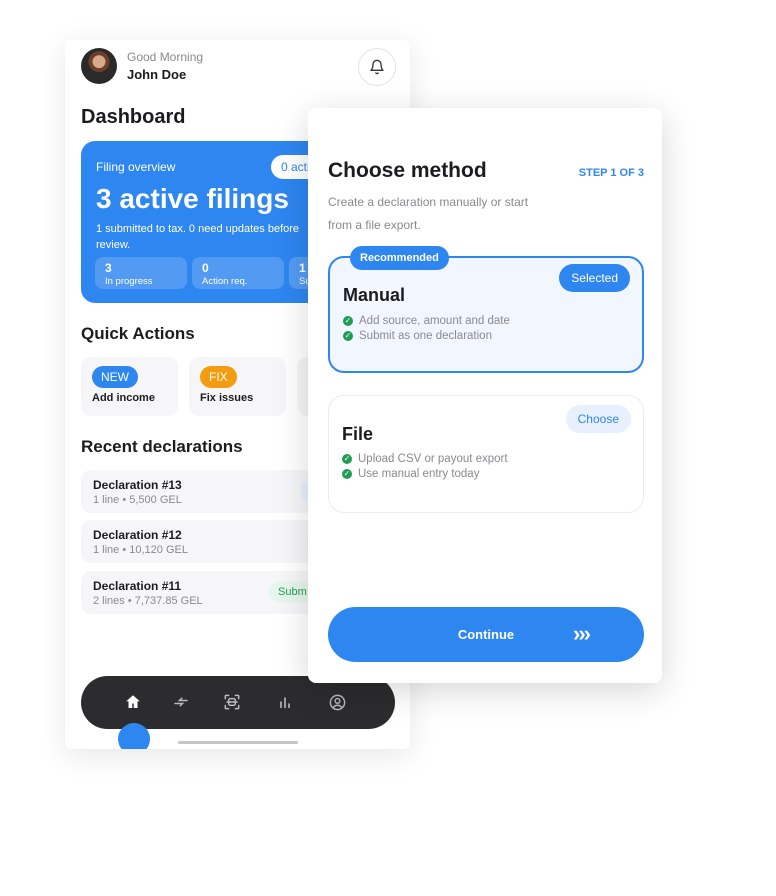 The height and width of the screenshot is (896, 776). What do you see at coordinates (138, 333) in the screenshot?
I see `quick-actions-title: Quick Actions` at bounding box center [138, 333].